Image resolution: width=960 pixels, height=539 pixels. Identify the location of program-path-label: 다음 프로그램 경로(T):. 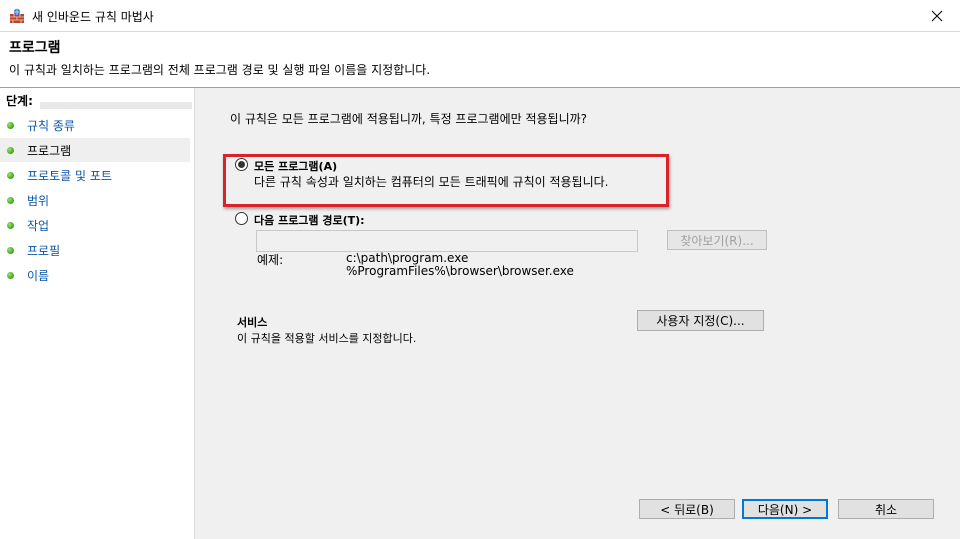
(309, 220).